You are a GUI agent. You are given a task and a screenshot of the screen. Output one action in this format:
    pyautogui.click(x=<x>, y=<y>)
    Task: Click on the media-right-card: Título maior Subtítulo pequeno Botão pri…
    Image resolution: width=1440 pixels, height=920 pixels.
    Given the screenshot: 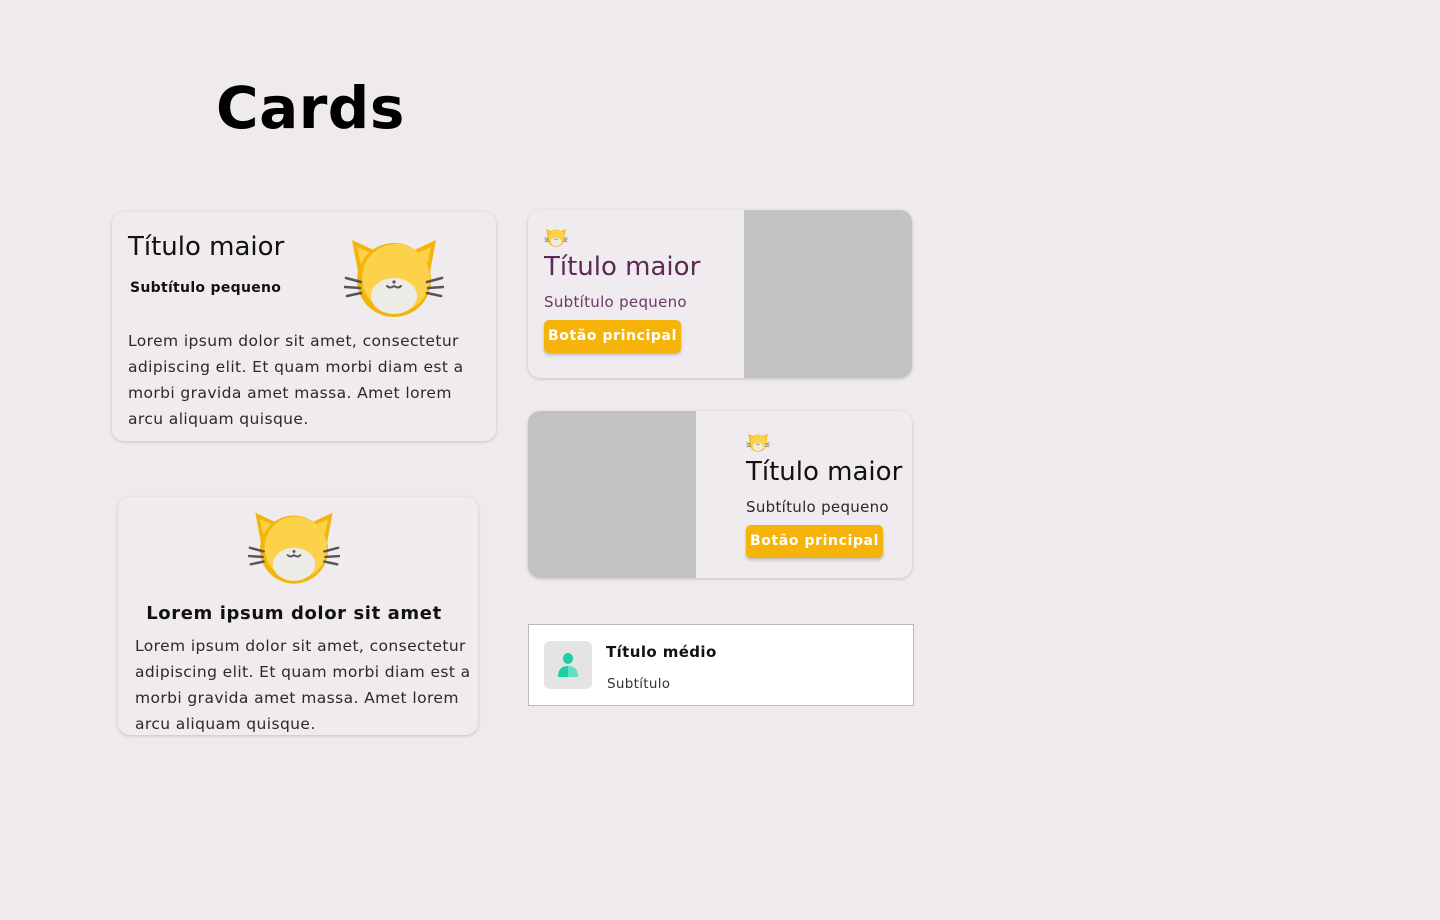 What is the action you would take?
    pyautogui.click(x=720, y=294)
    